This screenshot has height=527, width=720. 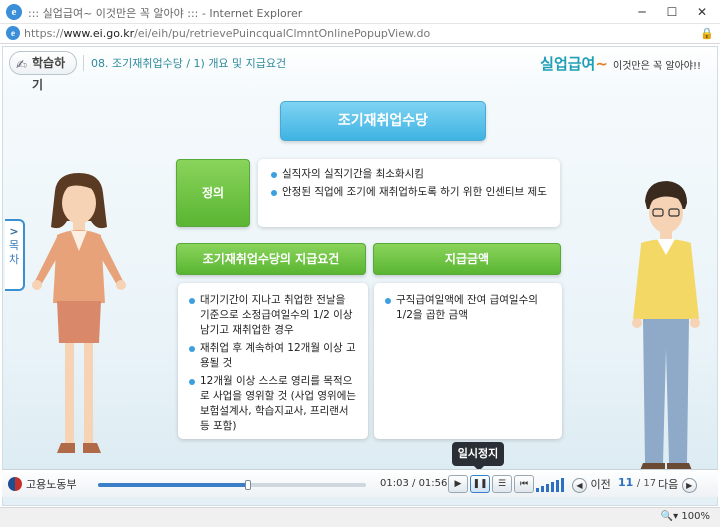 I want to click on menu-button: ☰, so click(x=502, y=484).